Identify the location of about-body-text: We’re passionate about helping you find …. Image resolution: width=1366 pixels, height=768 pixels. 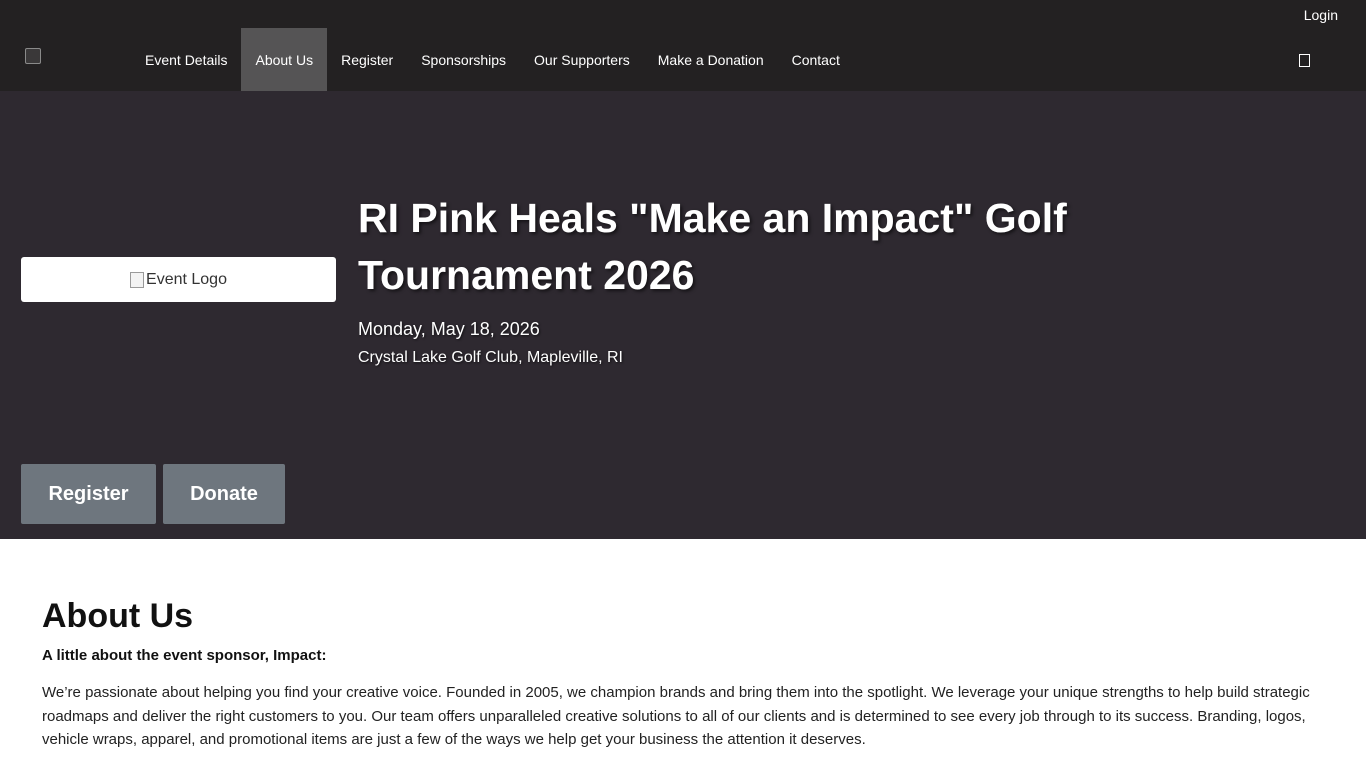
(676, 716).